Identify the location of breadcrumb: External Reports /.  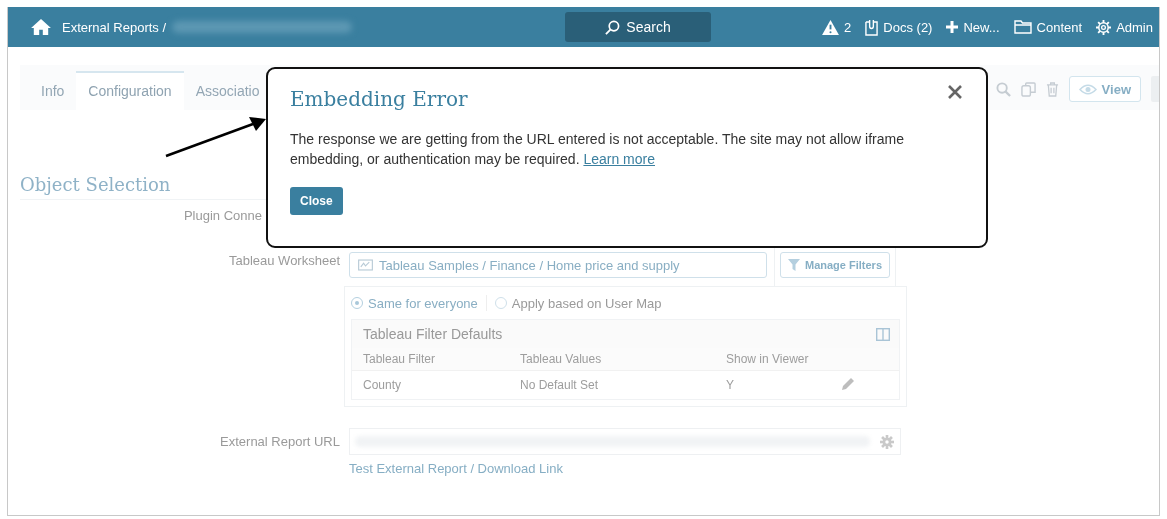
(114, 27).